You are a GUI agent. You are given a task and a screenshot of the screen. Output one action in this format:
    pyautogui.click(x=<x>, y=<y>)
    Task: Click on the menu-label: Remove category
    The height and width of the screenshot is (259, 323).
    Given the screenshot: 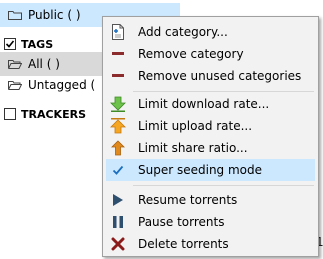 What is the action you would take?
    pyautogui.click(x=191, y=54)
    